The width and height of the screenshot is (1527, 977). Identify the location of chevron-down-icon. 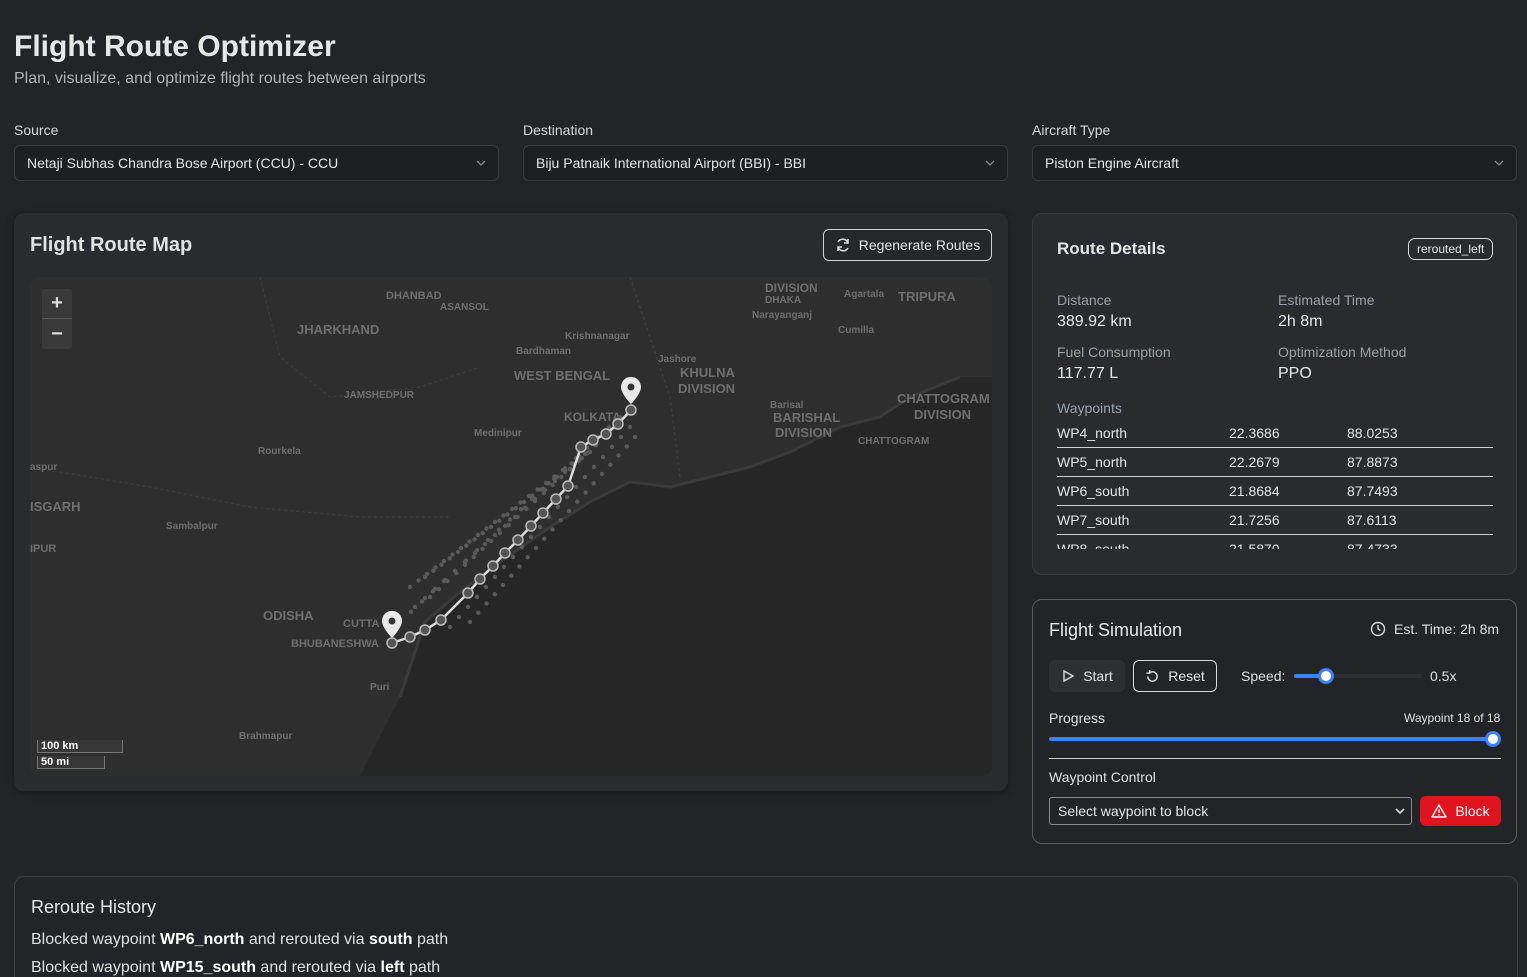
(481, 163).